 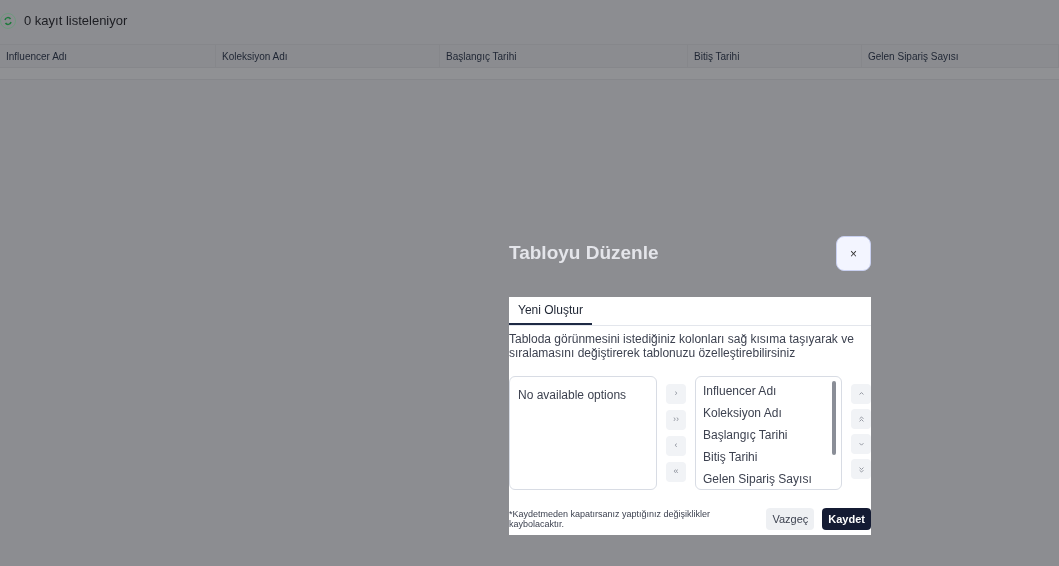 What do you see at coordinates (550, 311) in the screenshot?
I see `tab: Yeni Oluştur` at bounding box center [550, 311].